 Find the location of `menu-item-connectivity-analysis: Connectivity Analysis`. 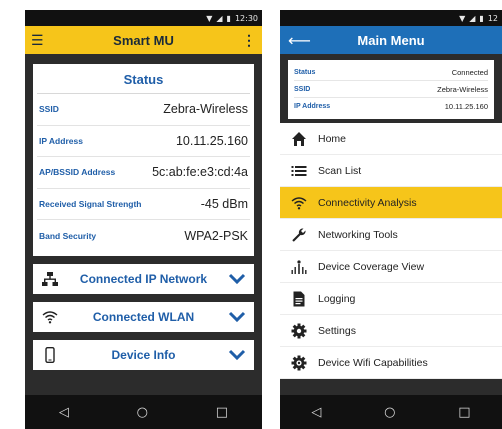

menu-item-connectivity-analysis: Connectivity Analysis is located at coordinates (391, 203).